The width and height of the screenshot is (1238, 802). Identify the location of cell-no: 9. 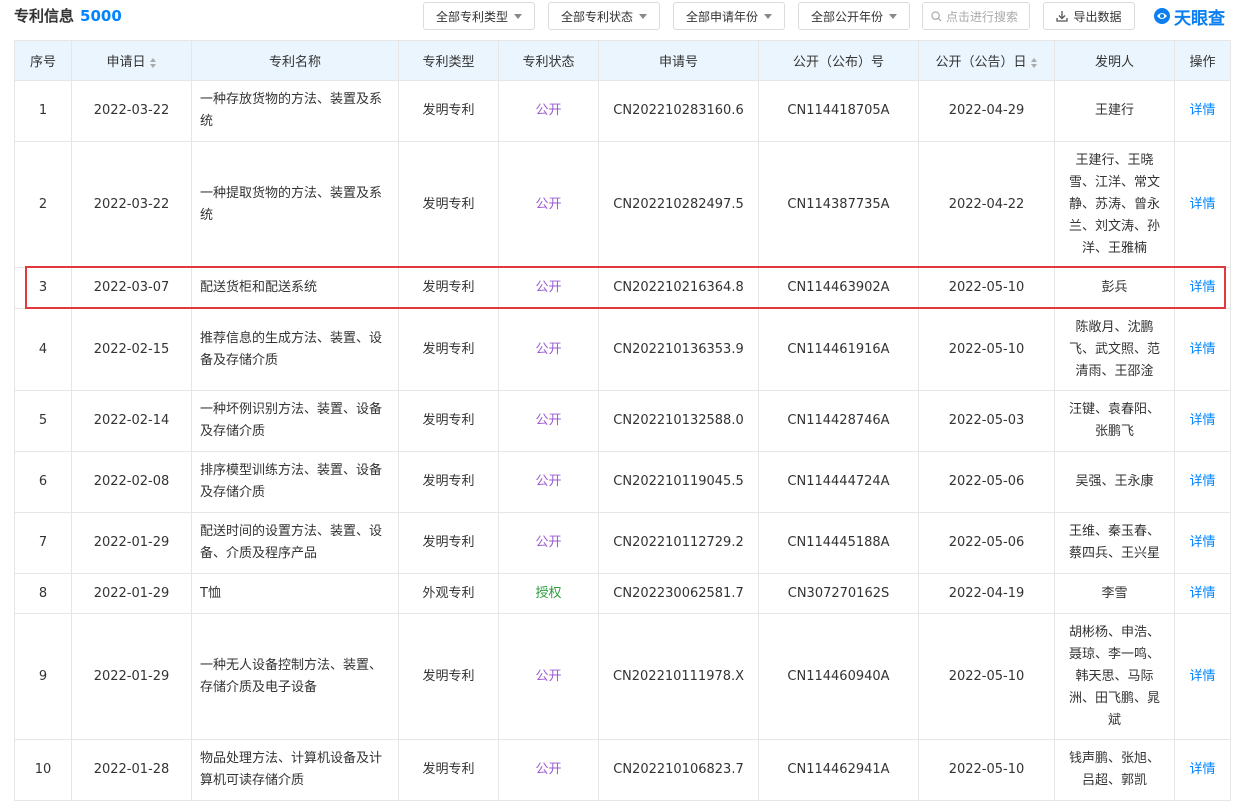
(43, 676).